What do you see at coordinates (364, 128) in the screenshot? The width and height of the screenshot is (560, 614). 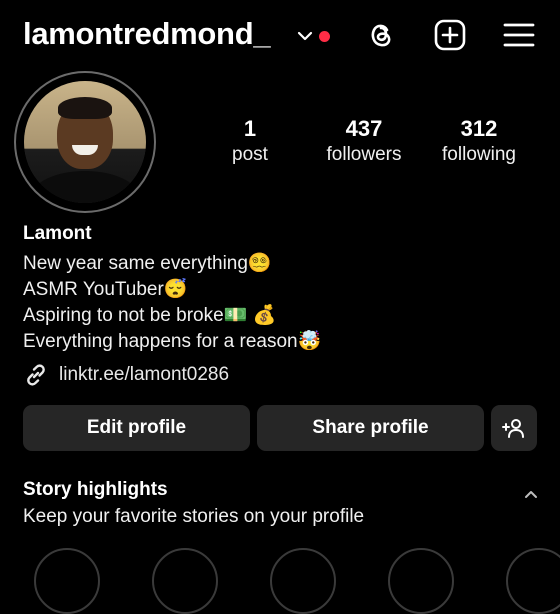 I see `stat-value: 437` at bounding box center [364, 128].